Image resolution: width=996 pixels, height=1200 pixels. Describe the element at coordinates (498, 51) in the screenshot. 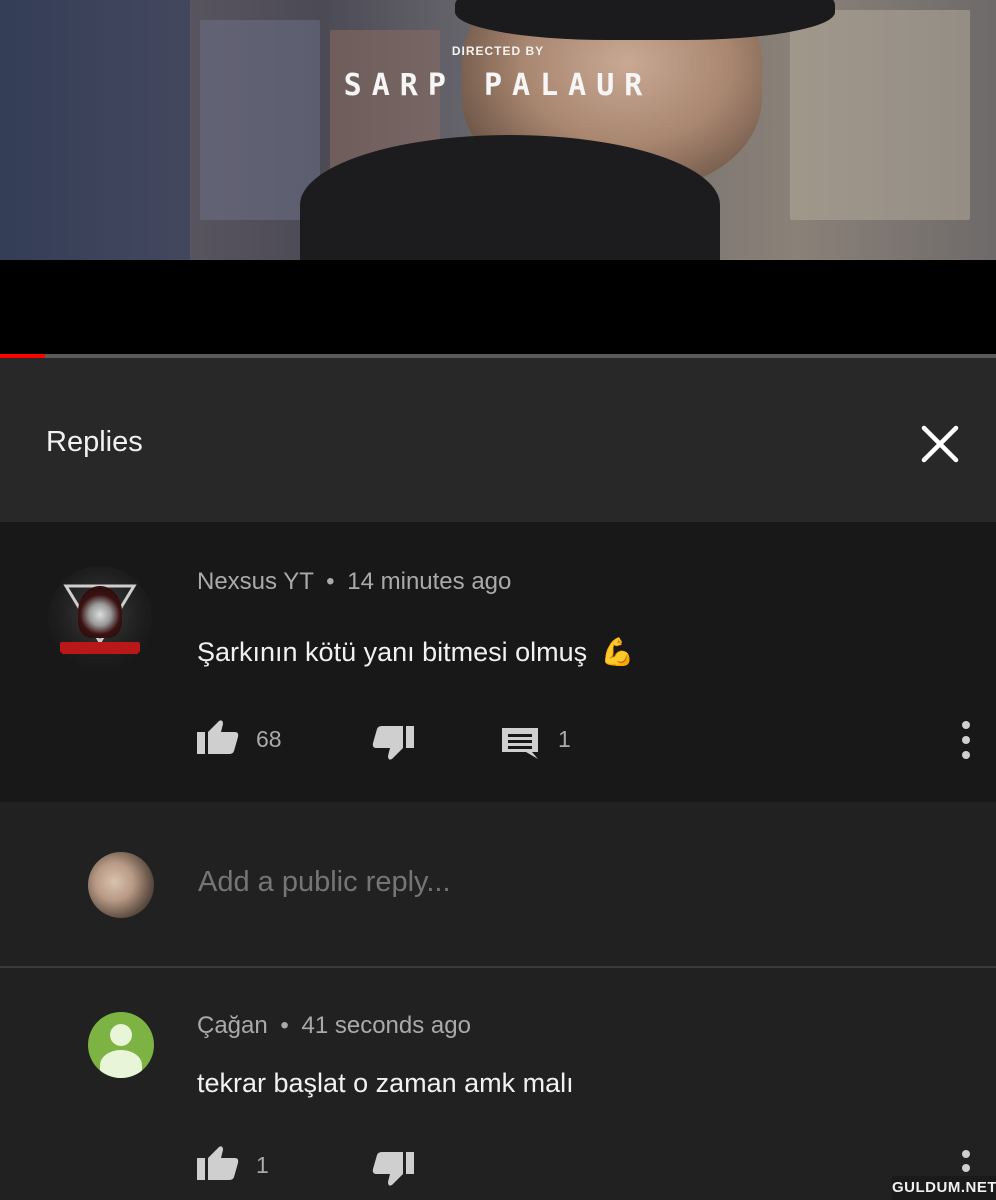

I see `credit-label: DIRECTED BY` at that location.